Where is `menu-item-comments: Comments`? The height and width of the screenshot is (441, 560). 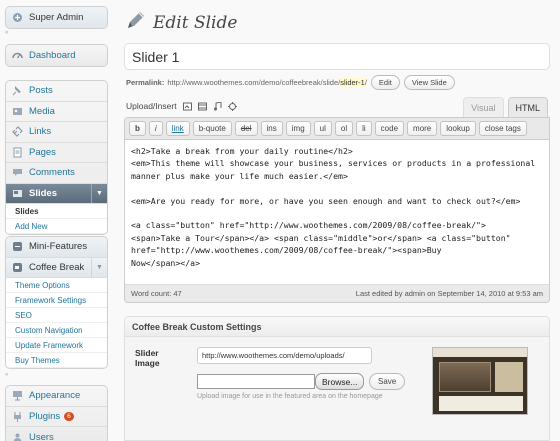 menu-item-comments: Comments is located at coordinates (56, 173).